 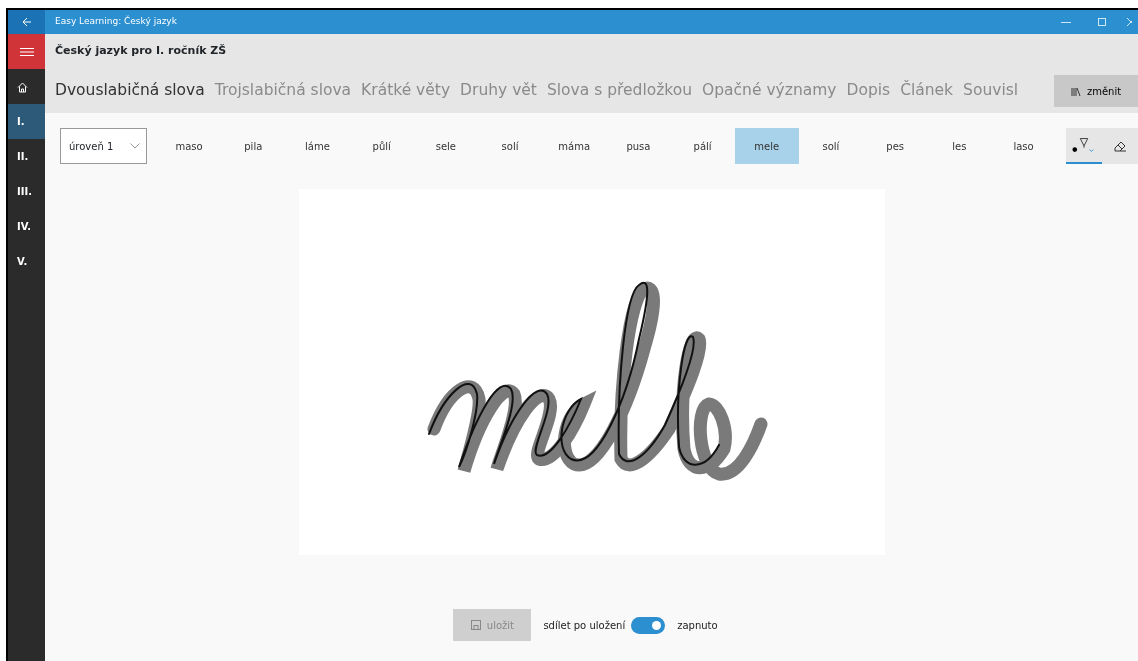 I want to click on menu-icon, so click(x=26, y=51).